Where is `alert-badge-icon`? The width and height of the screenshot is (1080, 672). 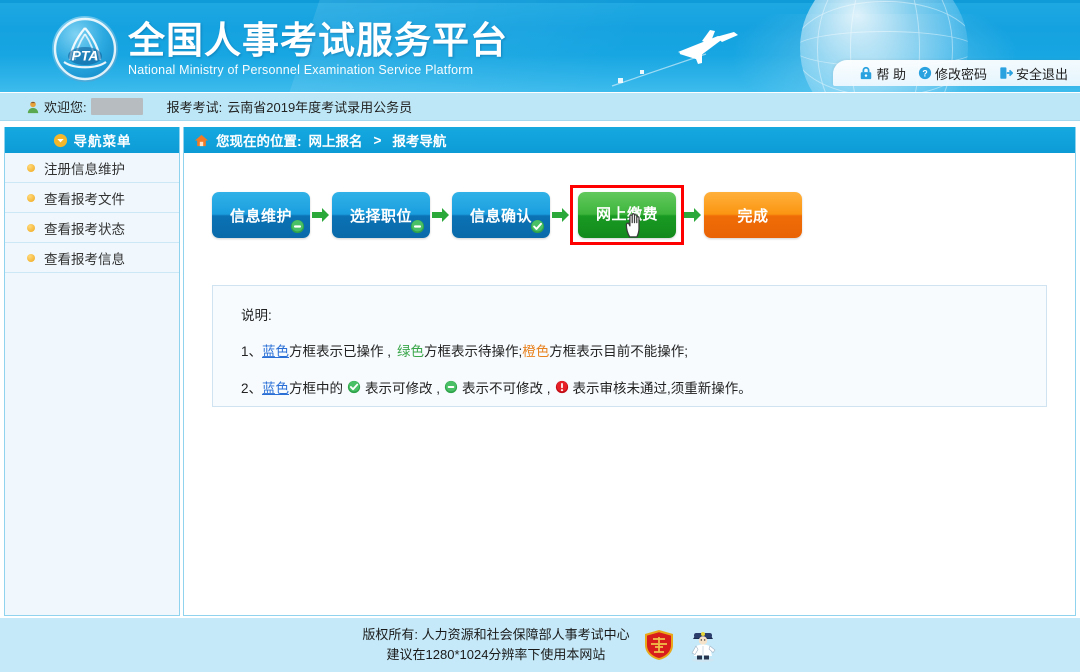 alert-badge-icon is located at coordinates (561, 387).